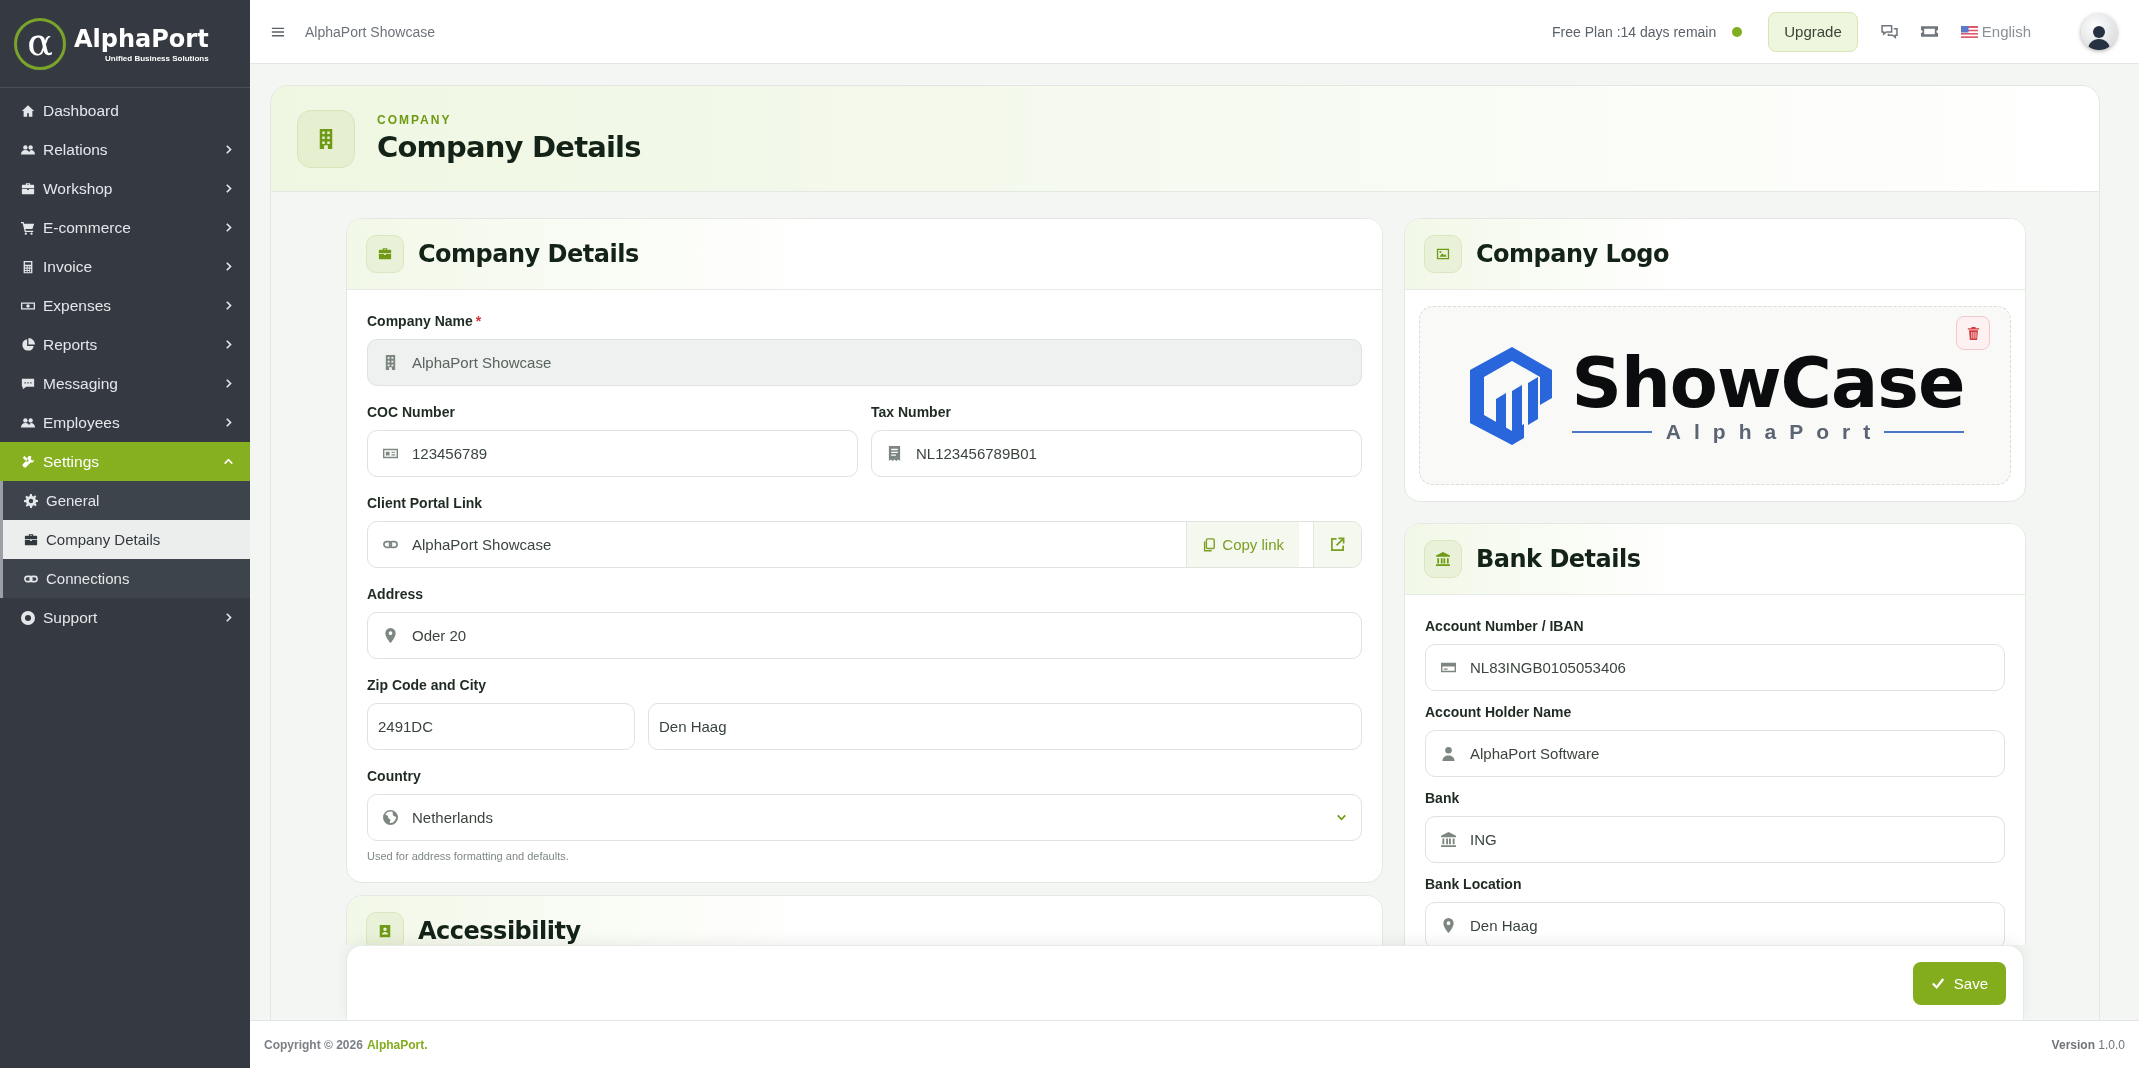  What do you see at coordinates (415, 120) in the screenshot?
I see `page-eyebrow: COMPANY` at bounding box center [415, 120].